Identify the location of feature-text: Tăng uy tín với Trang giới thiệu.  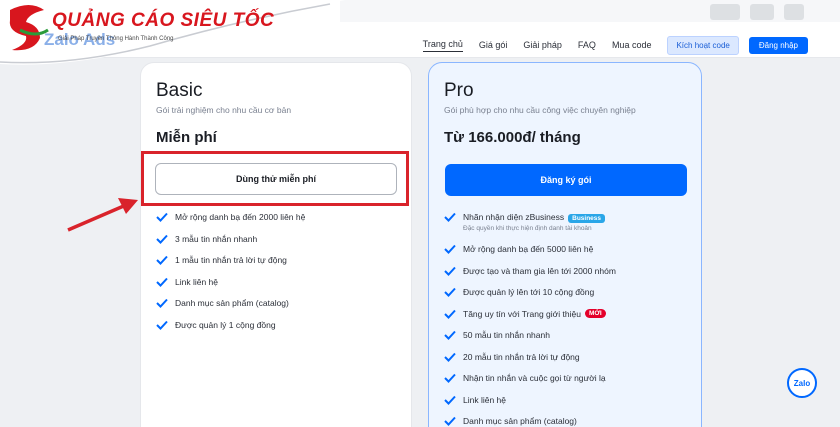
(522, 313).